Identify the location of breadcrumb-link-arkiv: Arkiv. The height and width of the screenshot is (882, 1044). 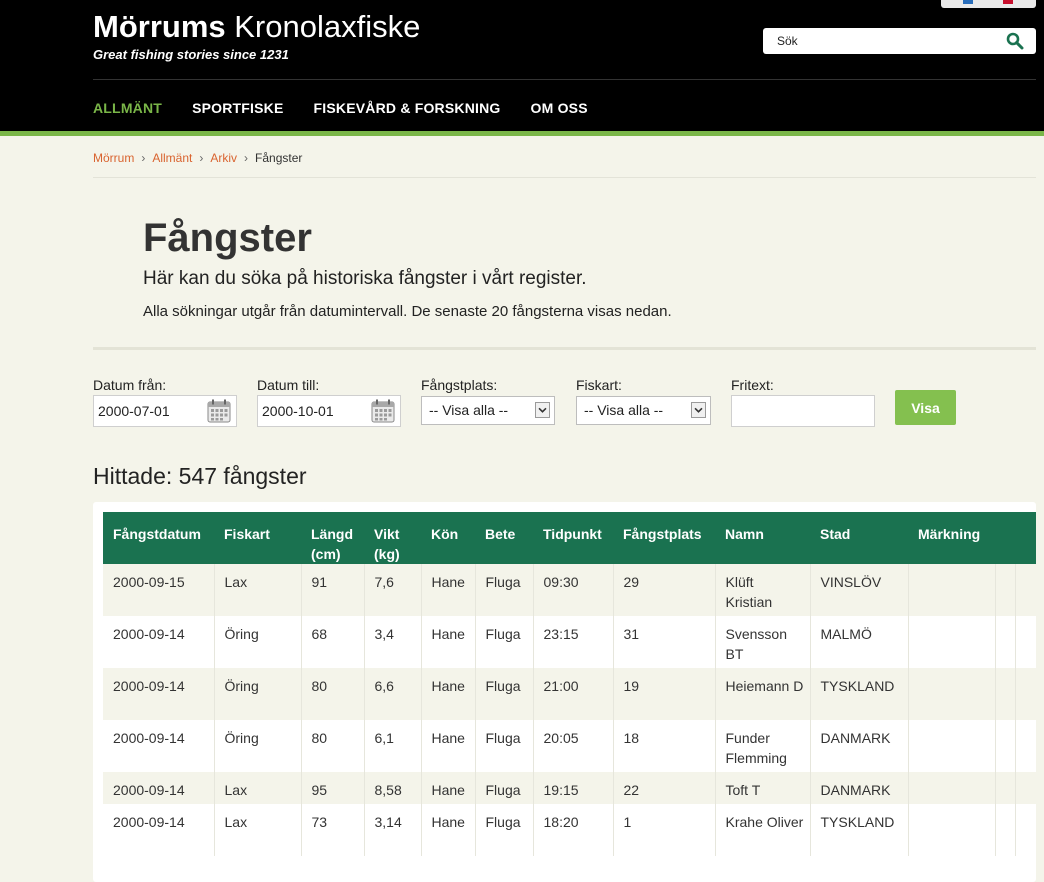
(223, 158).